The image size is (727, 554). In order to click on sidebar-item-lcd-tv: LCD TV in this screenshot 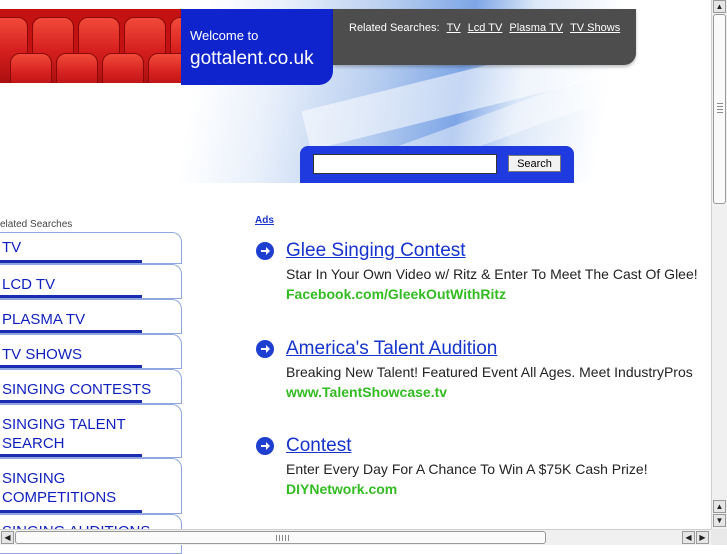, I will do `click(91, 281)`.